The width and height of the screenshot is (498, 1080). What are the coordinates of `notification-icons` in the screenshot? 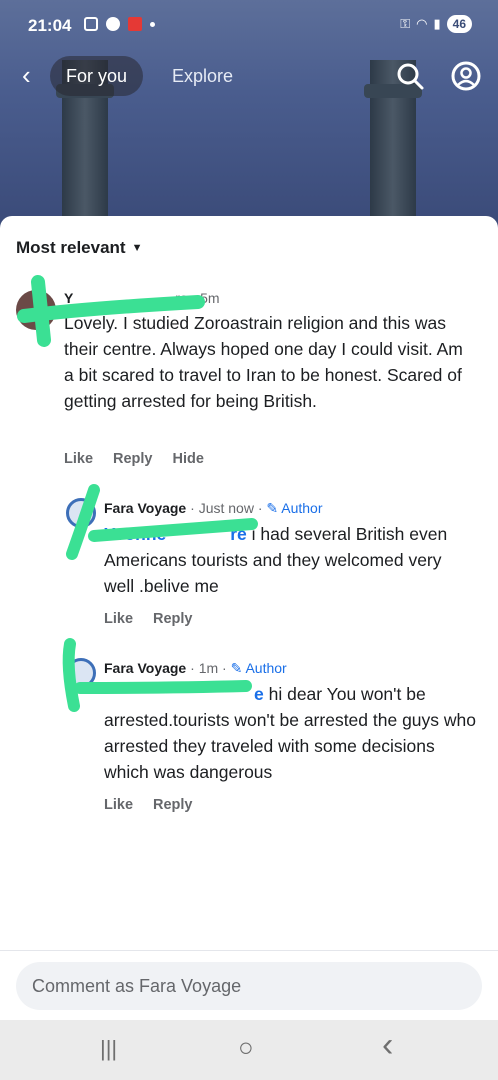 It's located at (119, 24).